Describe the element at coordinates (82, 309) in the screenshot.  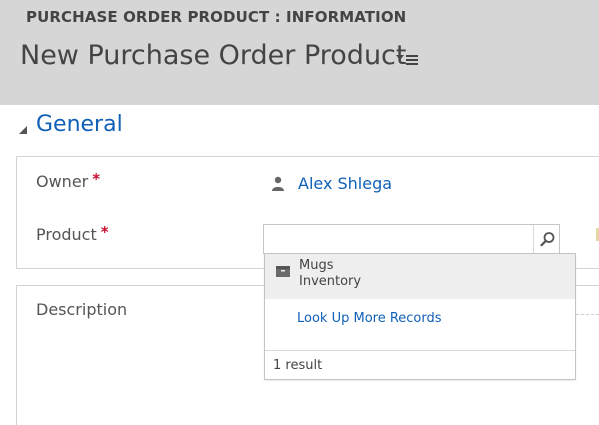
I see `description-field-label: Description` at that location.